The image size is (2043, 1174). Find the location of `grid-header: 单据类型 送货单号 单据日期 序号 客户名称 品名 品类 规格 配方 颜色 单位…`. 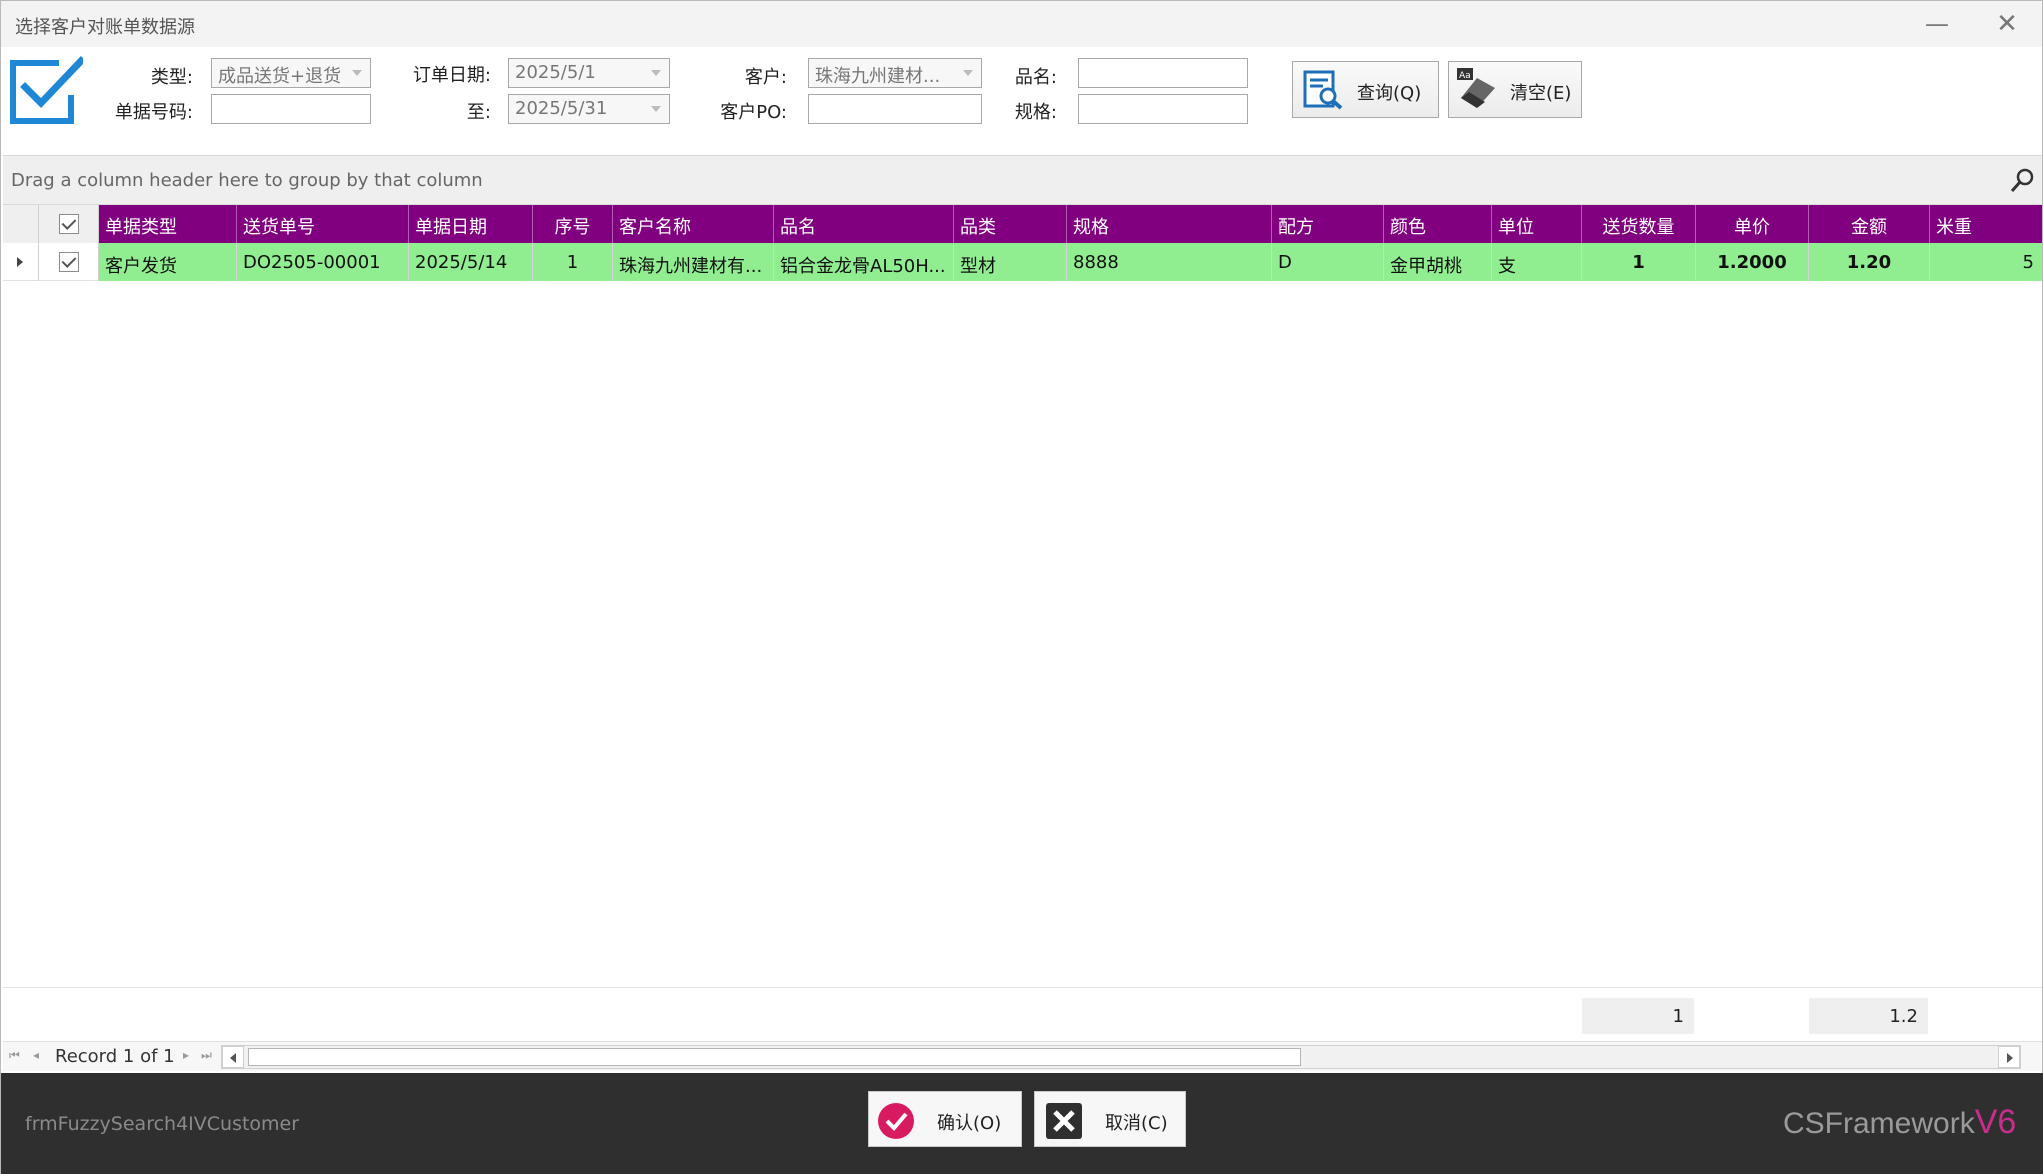

grid-header: 单据类型 送货单号 单据日期 序号 客户名称 品名 品类 规格 配方 颜色 单位… is located at coordinates (1022, 224).